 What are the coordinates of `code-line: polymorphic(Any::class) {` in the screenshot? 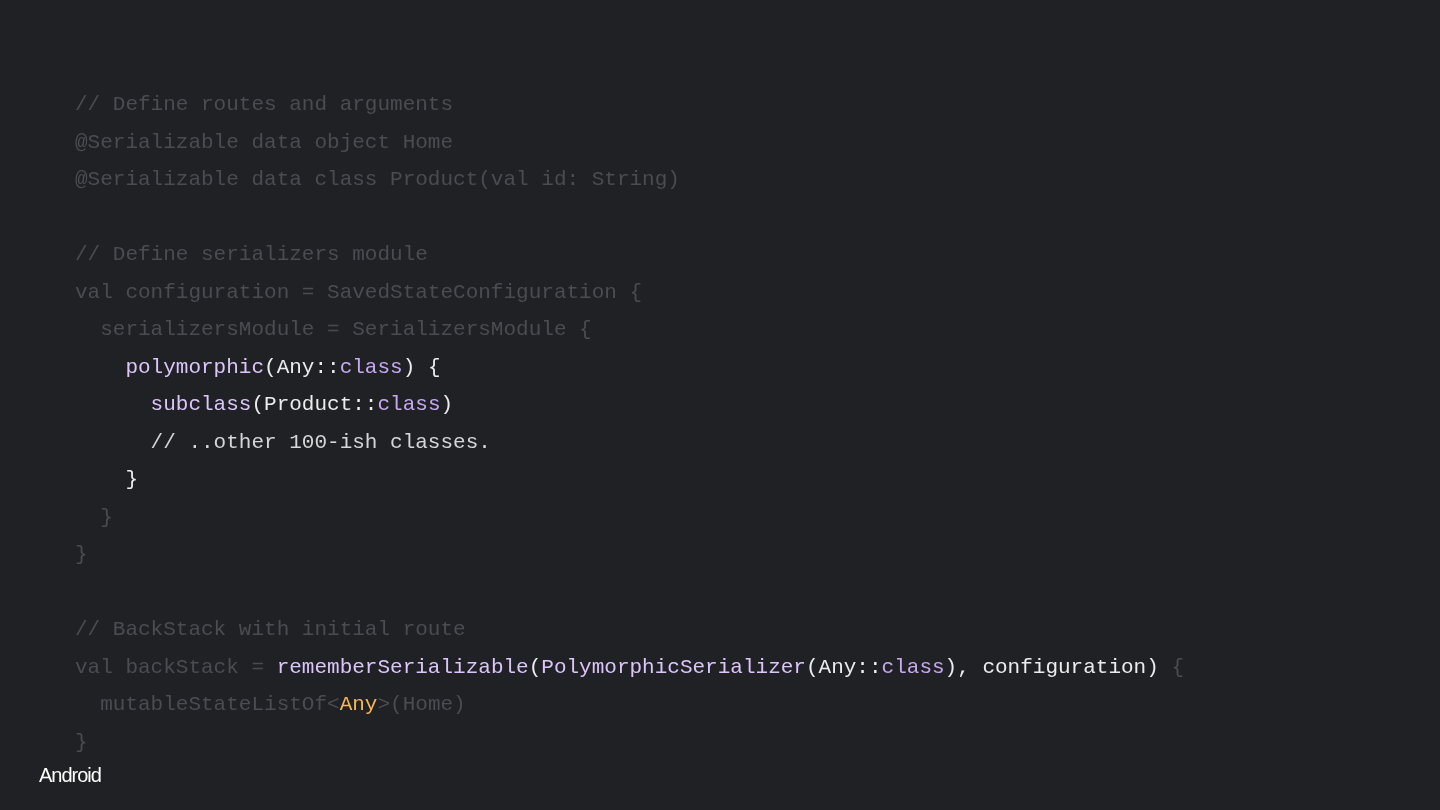 It's located at (283, 367).